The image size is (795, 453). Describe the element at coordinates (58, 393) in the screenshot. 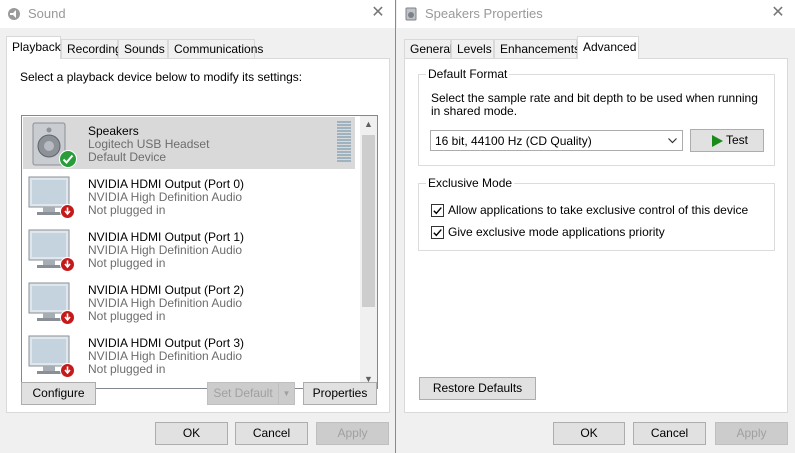

I see `configure-button: Configure` at that location.